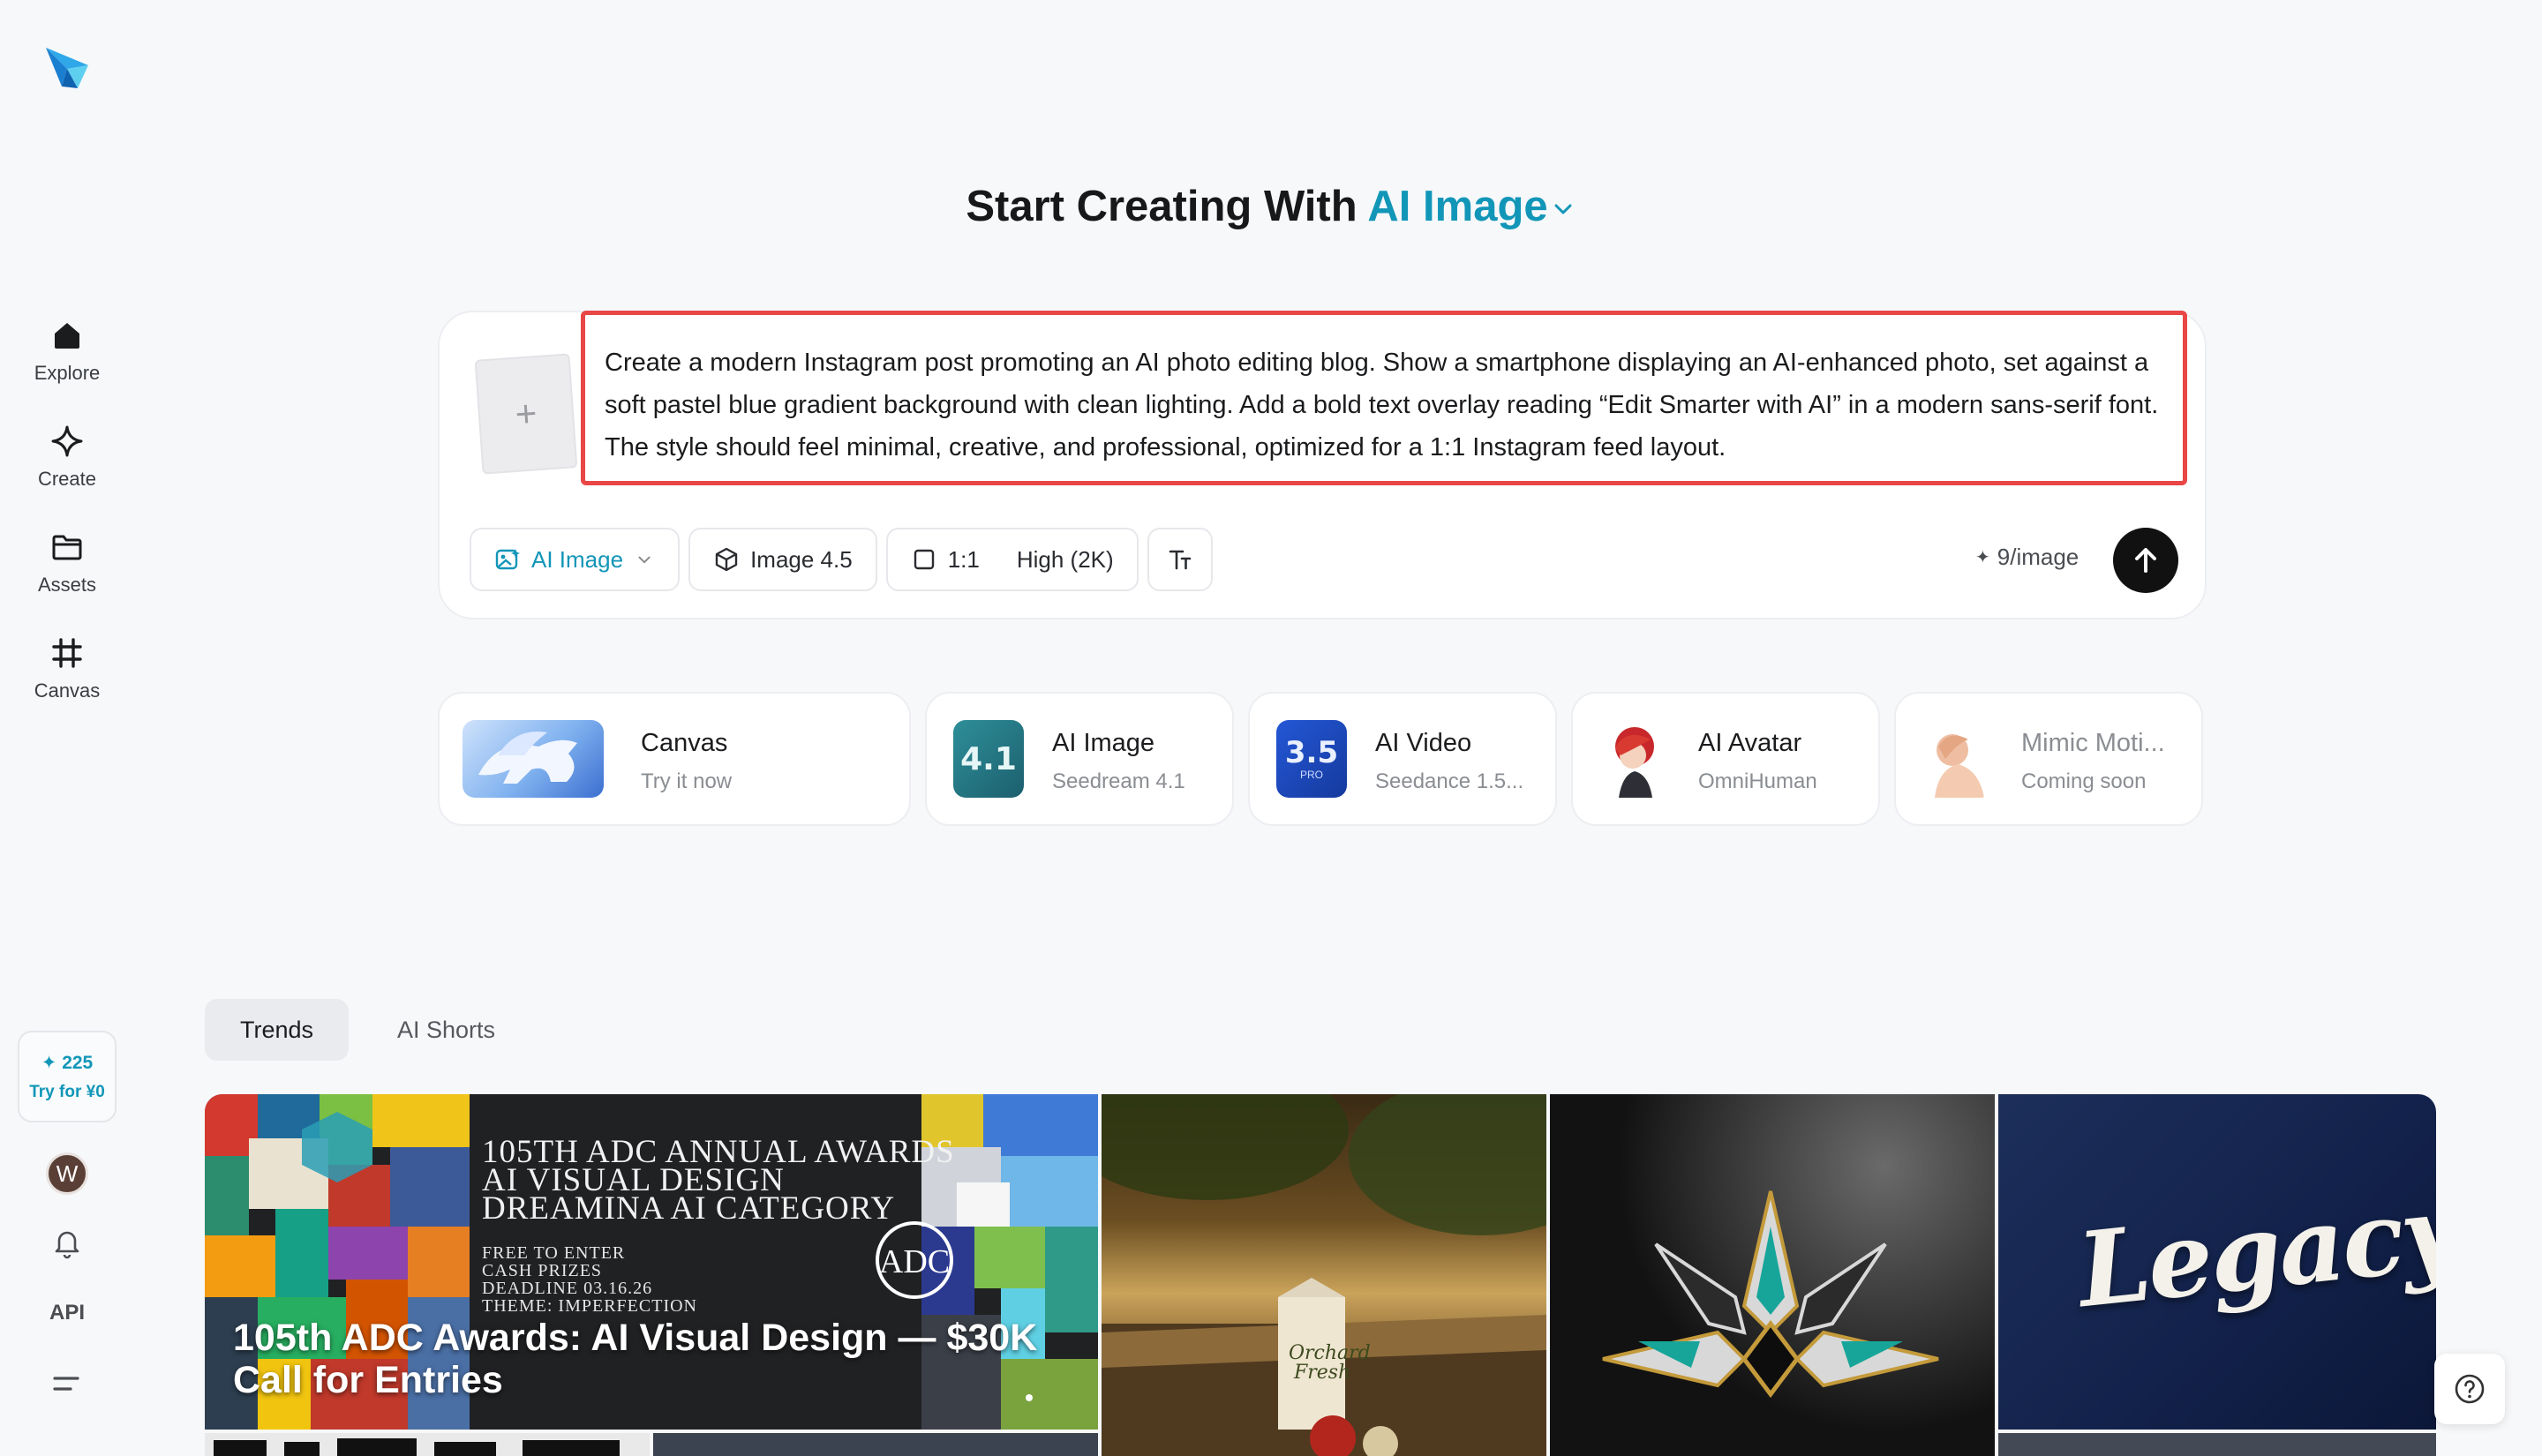 This screenshot has width=2542, height=1456. What do you see at coordinates (1725, 759) in the screenshot?
I see `feature-card-ai-avatar: AI Avatar OmniHuman` at bounding box center [1725, 759].